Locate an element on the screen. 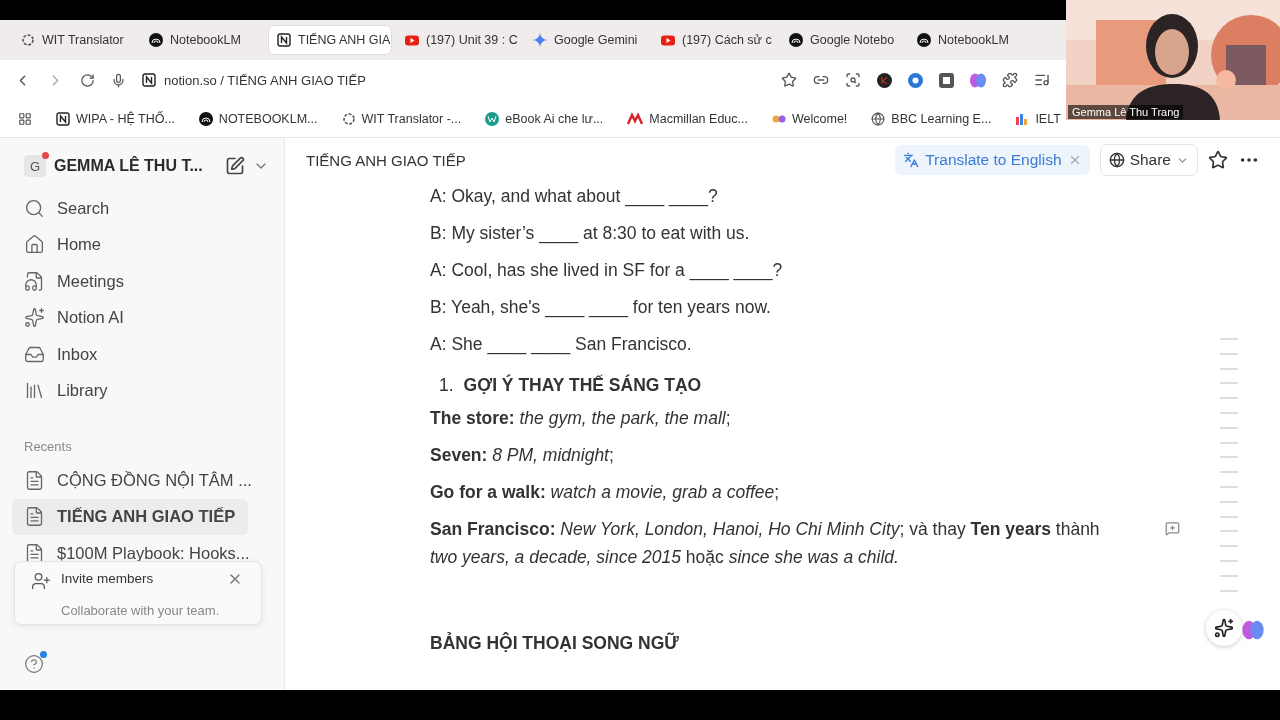 This screenshot has height=720, width=1280. invite-title: Invite members is located at coordinates (108, 579).